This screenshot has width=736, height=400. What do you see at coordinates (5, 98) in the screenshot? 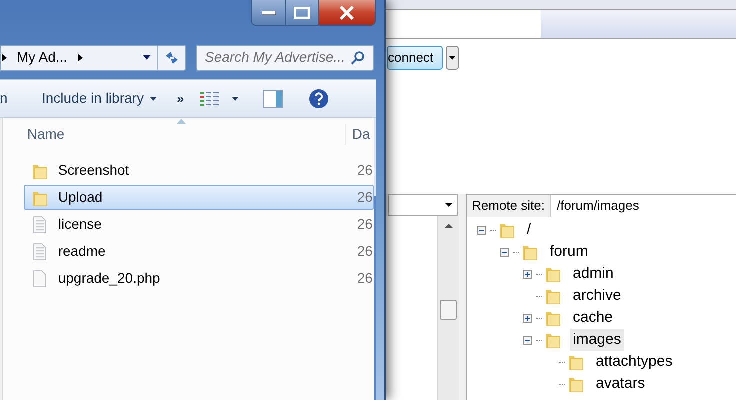
I see `toolbar-item: n` at bounding box center [5, 98].